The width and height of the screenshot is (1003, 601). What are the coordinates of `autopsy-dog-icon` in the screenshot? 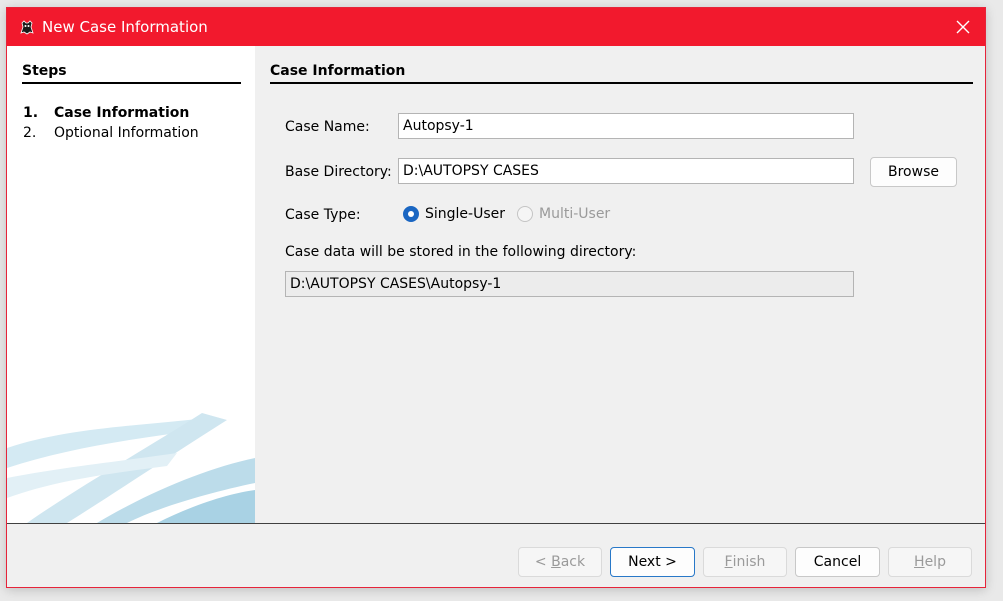 It's located at (27, 27).